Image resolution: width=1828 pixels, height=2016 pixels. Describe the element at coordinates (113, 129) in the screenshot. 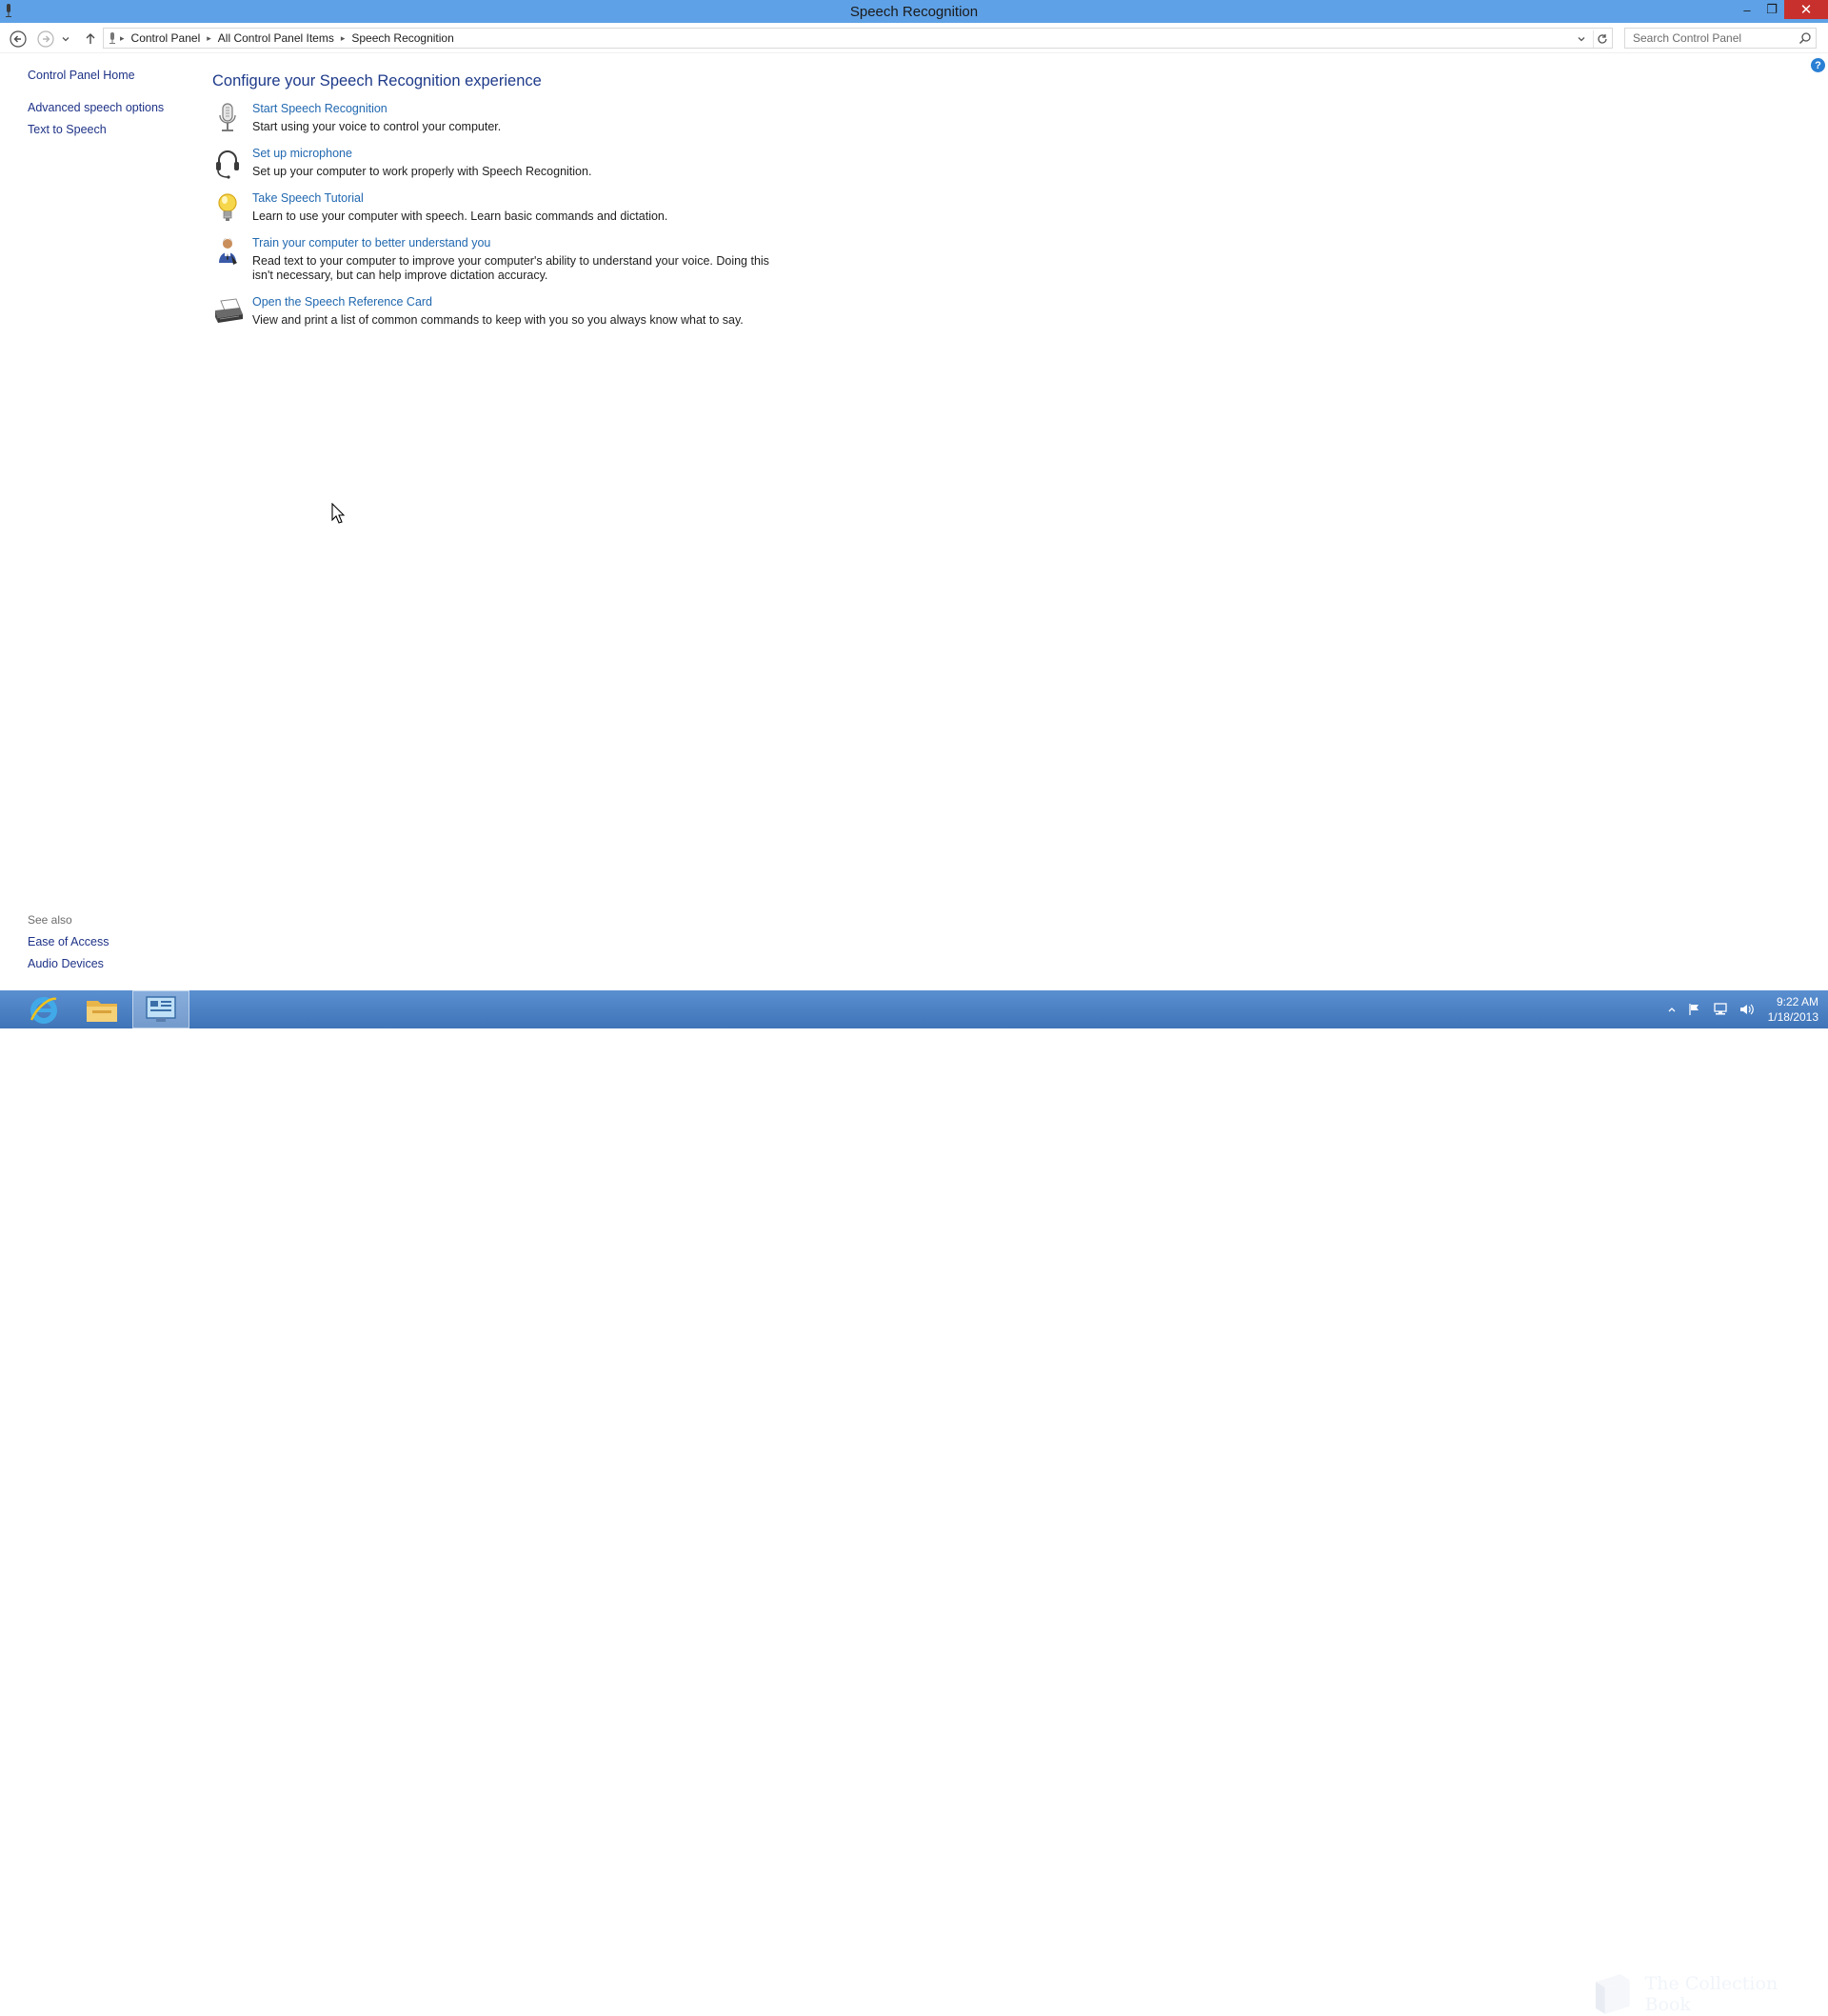

I see `text-to-speech-link: Text to Speech` at that location.